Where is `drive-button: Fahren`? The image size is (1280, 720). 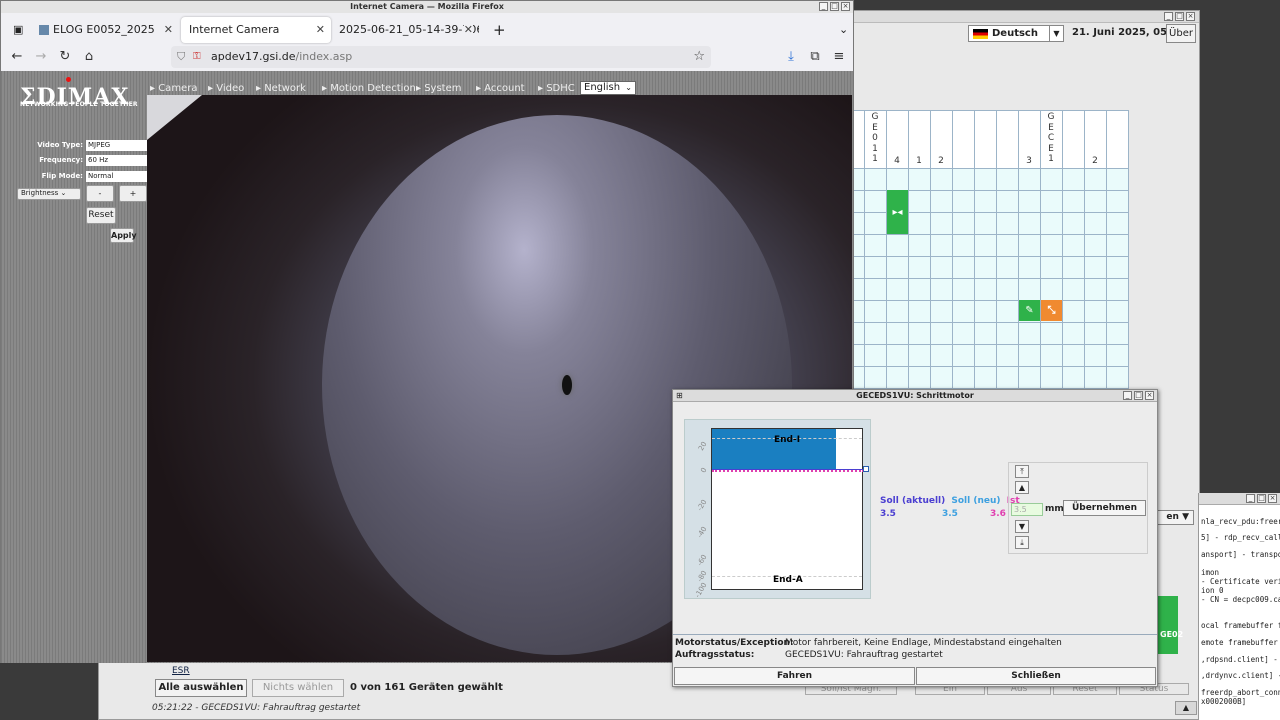
drive-button: Fahren is located at coordinates (794, 676).